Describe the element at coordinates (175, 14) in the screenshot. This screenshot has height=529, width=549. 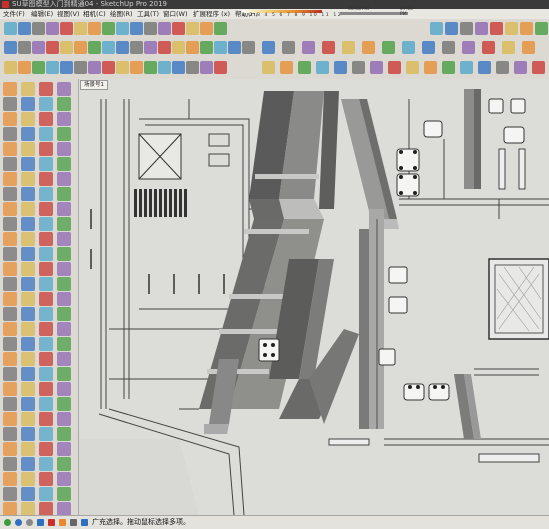
I see `menu-window: 窗口(W)` at that location.